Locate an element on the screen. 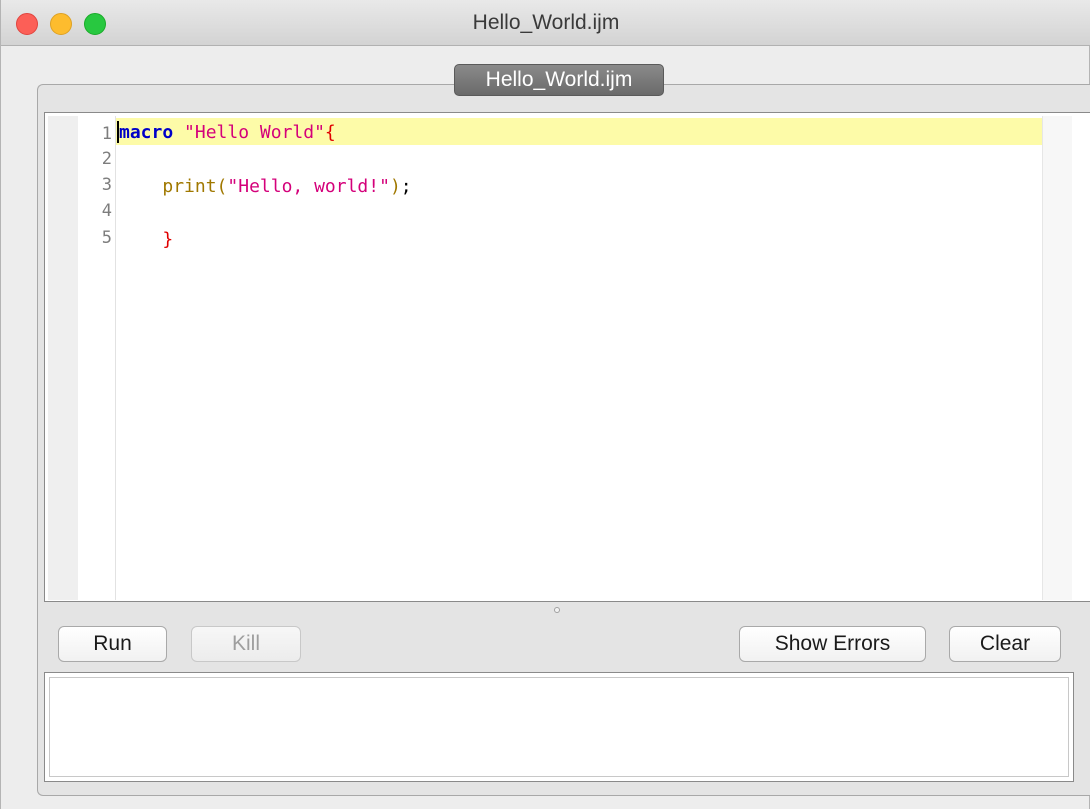  show-errors-button: Show Errors is located at coordinates (832, 644).